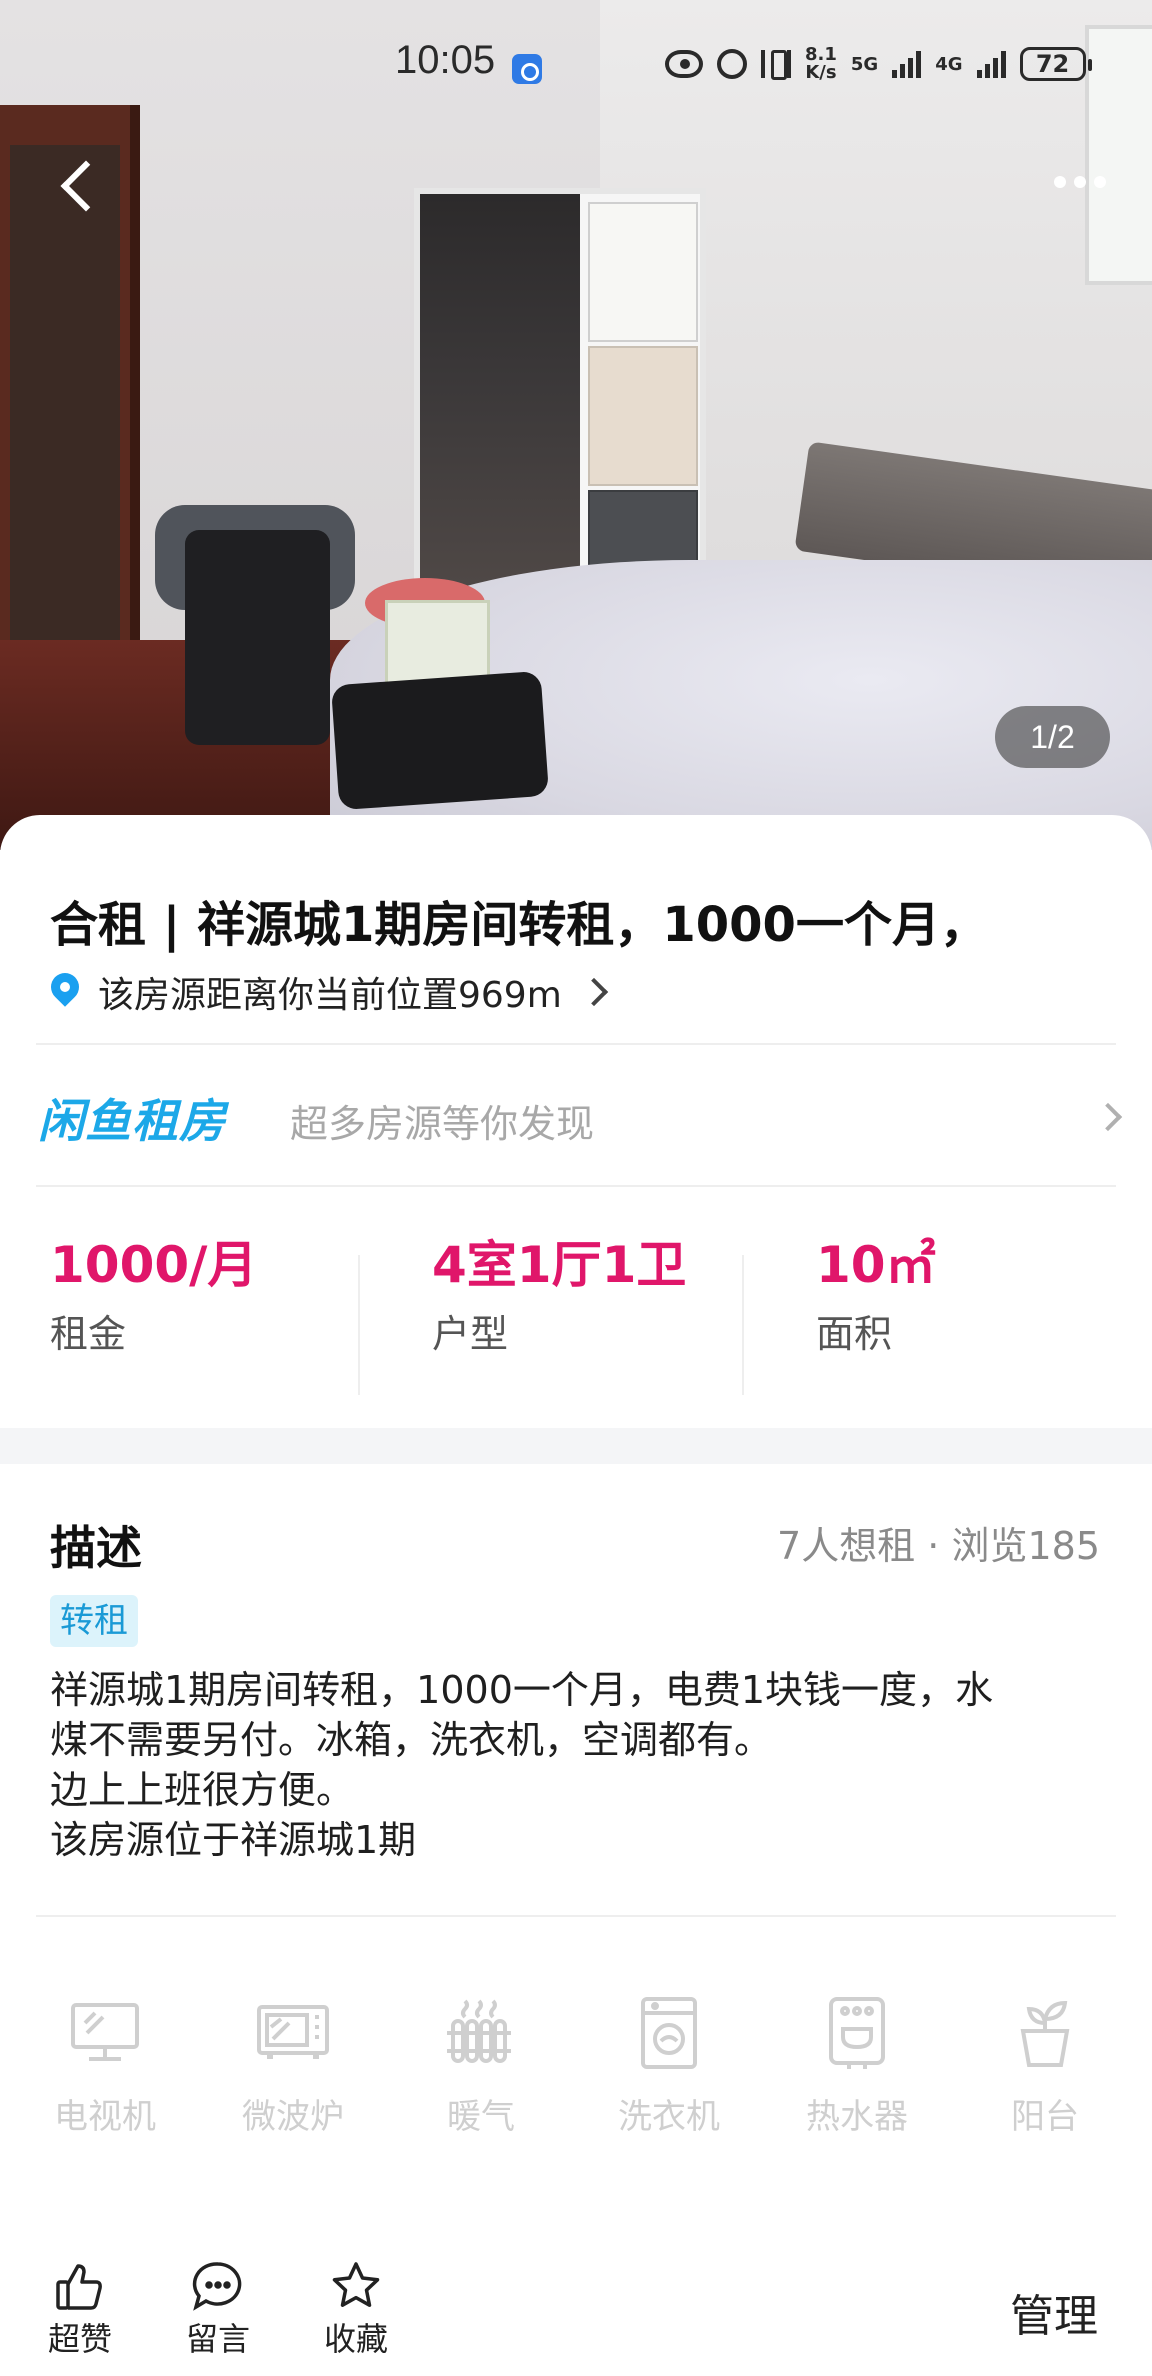  Describe the element at coordinates (949, 64) in the screenshot. I see `network-4g-label: 4G` at that location.